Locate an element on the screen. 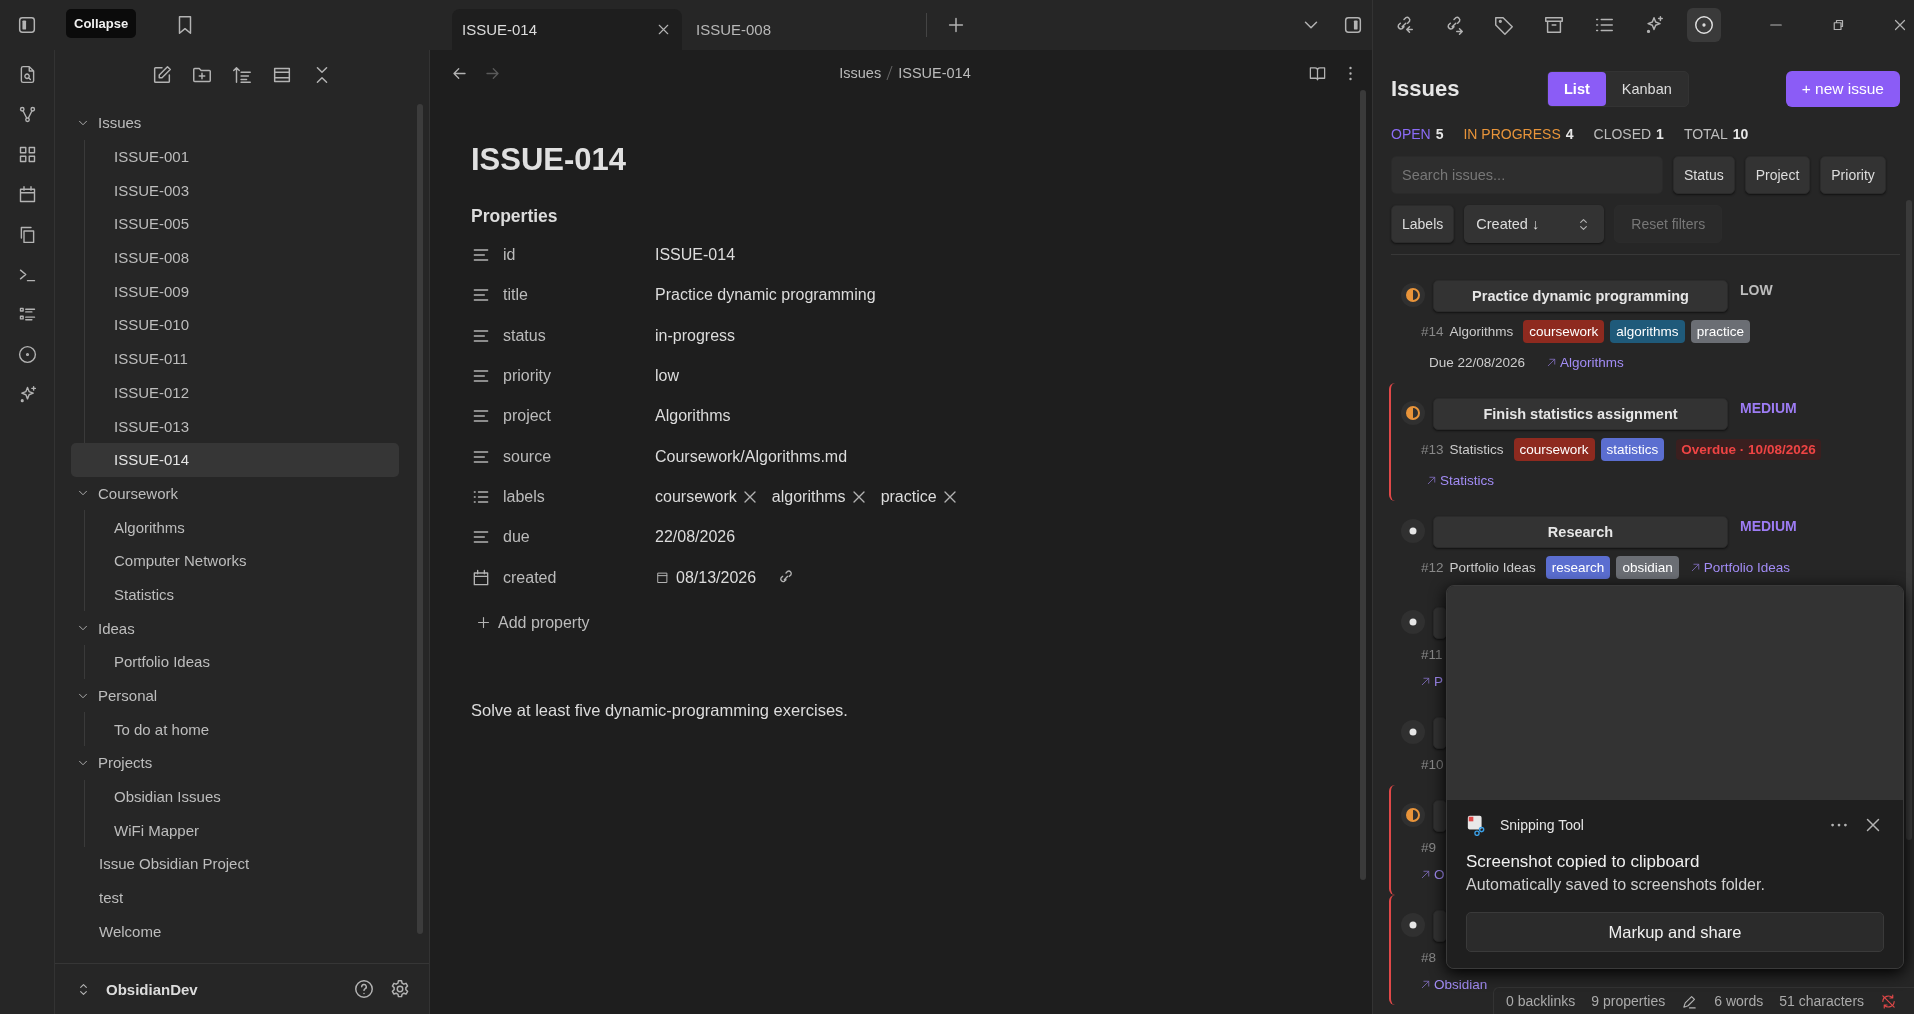 The width and height of the screenshot is (1914, 1014). file-item: Algorithms is located at coordinates (235, 527).